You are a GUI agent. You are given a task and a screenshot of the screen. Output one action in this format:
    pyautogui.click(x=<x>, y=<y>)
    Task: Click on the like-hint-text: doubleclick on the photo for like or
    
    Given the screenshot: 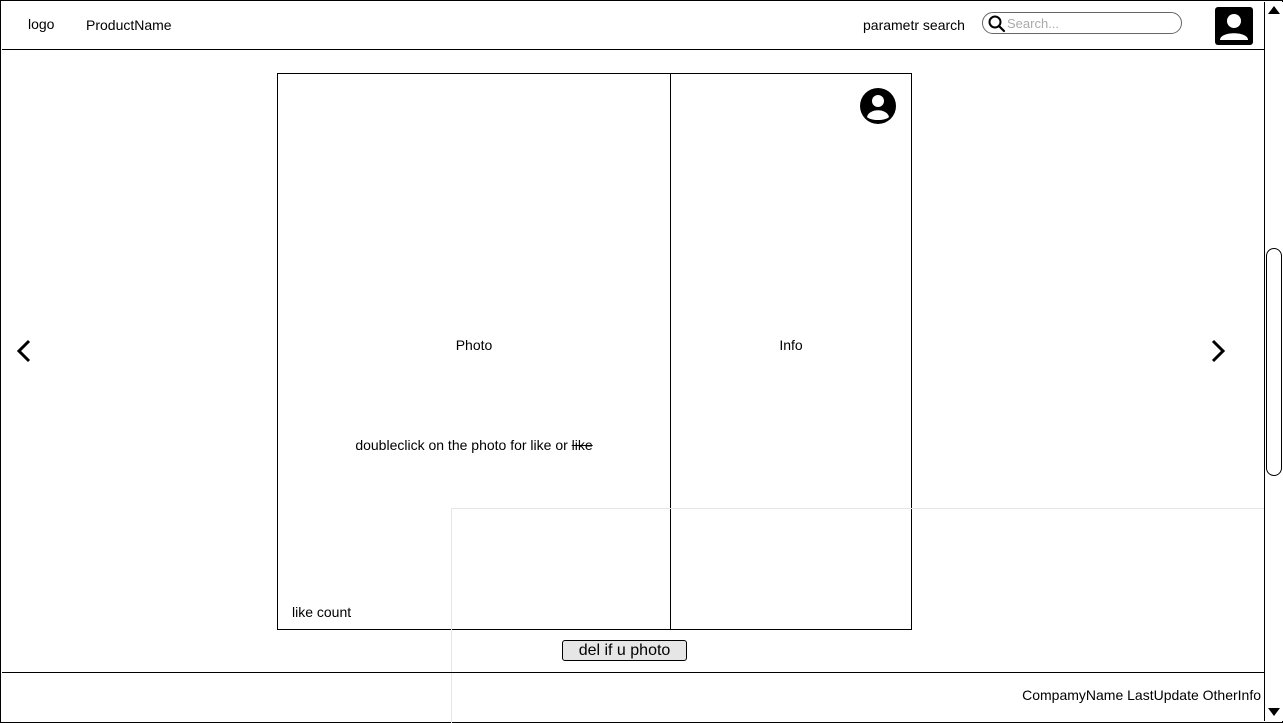 What is the action you would take?
    pyautogui.click(x=463, y=445)
    